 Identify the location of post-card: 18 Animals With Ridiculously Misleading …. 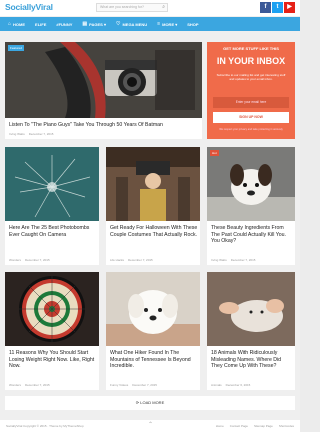
(251, 331).